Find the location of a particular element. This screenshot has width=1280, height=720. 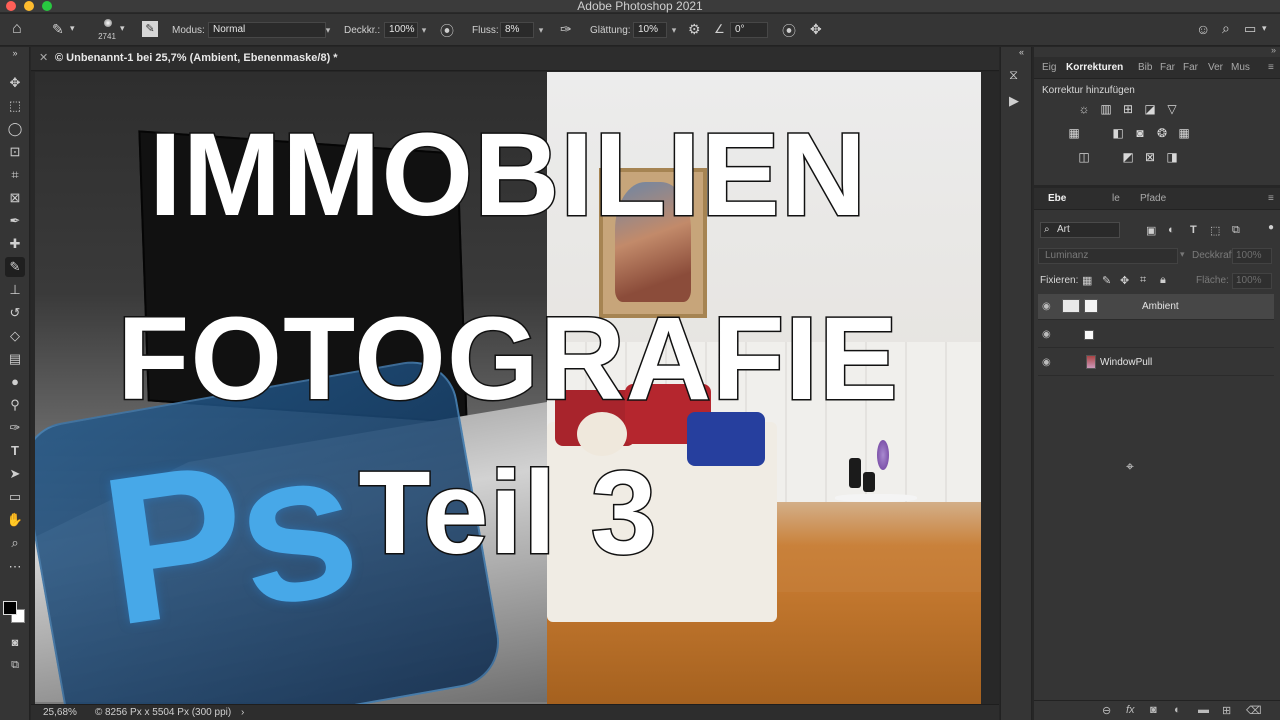

blur-tool-icon: ● is located at coordinates (15, 382).